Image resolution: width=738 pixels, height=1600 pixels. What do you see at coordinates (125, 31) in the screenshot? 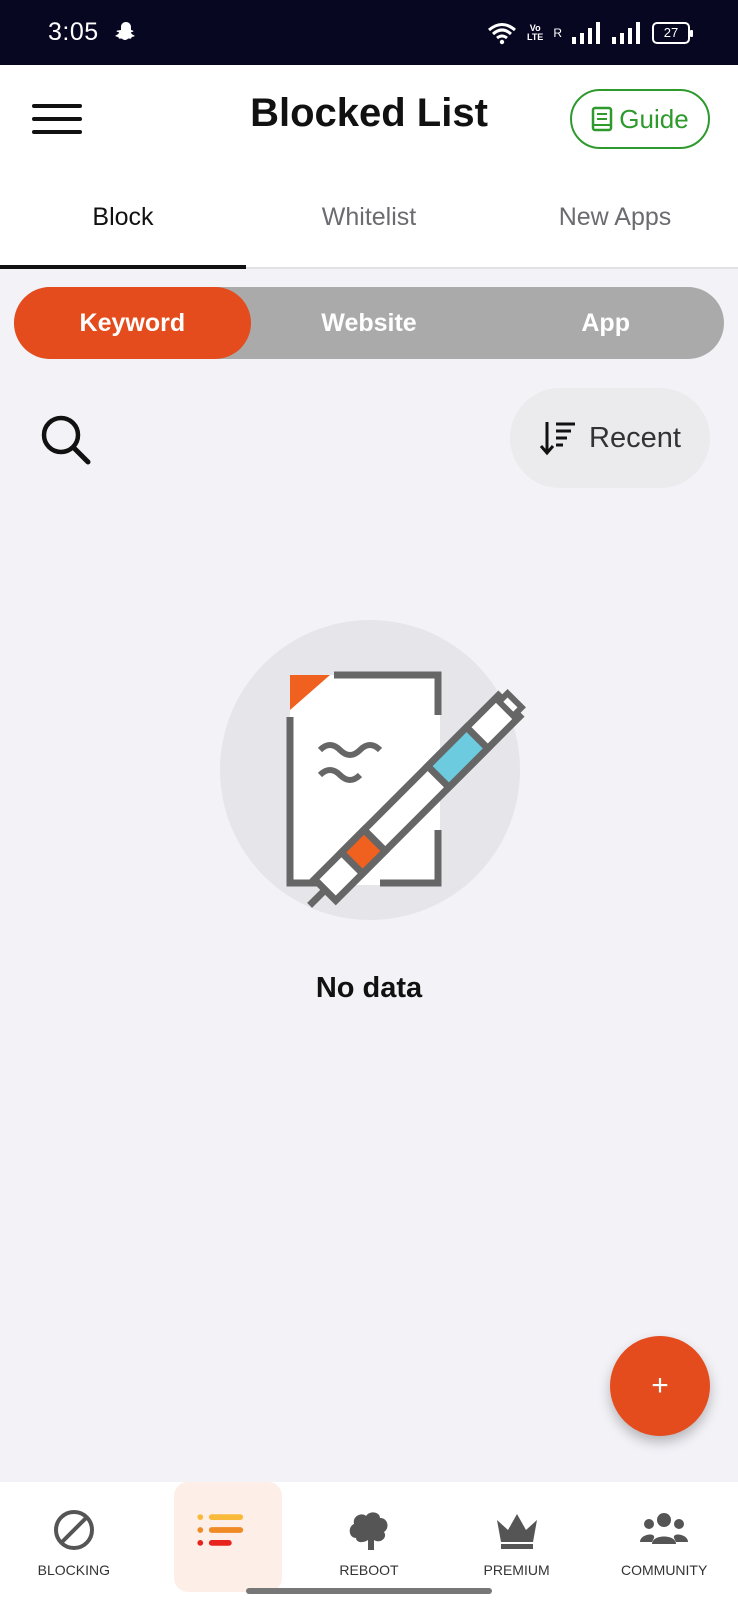
I see `snapchat-icon` at bounding box center [125, 31].